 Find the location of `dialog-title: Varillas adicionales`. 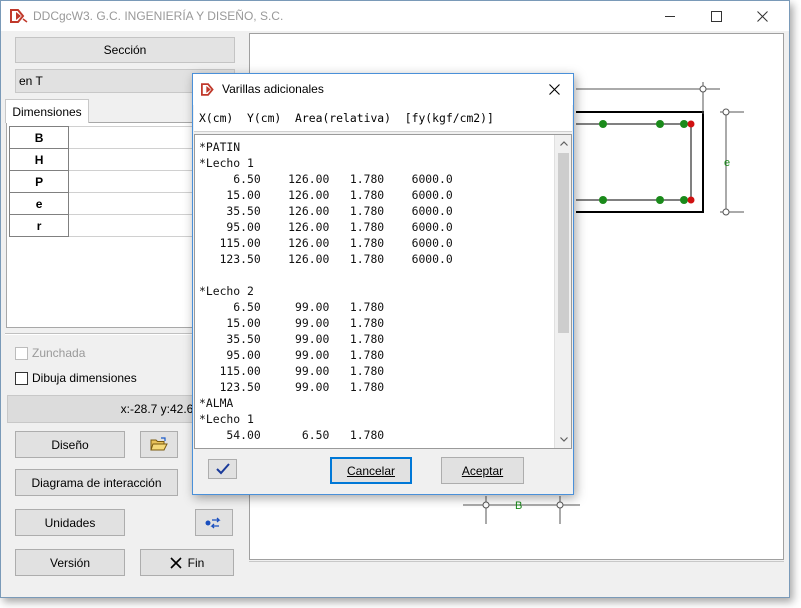

dialog-title: Varillas adicionales is located at coordinates (273, 89).